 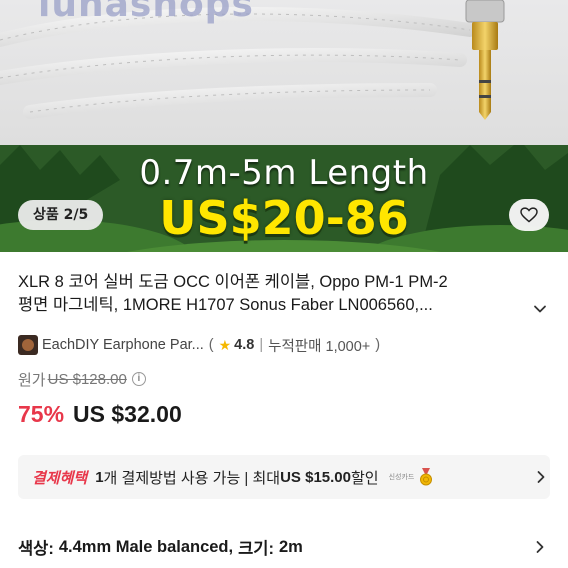 What do you see at coordinates (211, 345) in the screenshot?
I see `open-paren: (` at bounding box center [211, 345].